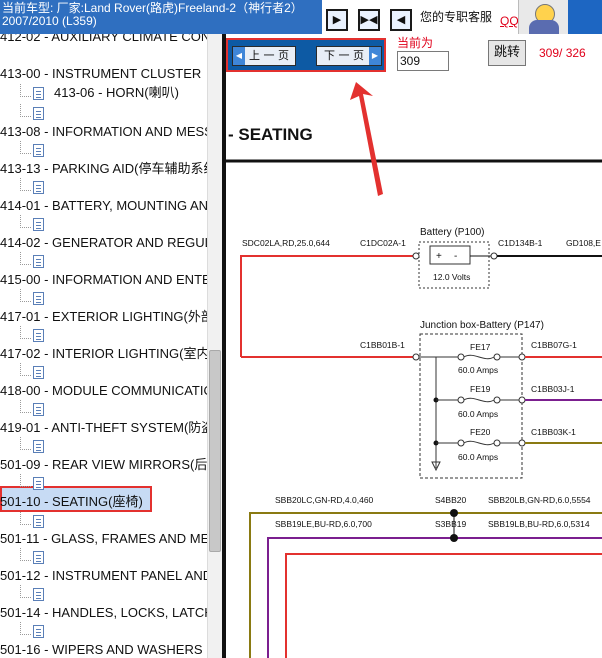 The image size is (602, 658). What do you see at coordinates (509, 21) in the screenshot?
I see `qq-link: QQ` at bounding box center [509, 21].